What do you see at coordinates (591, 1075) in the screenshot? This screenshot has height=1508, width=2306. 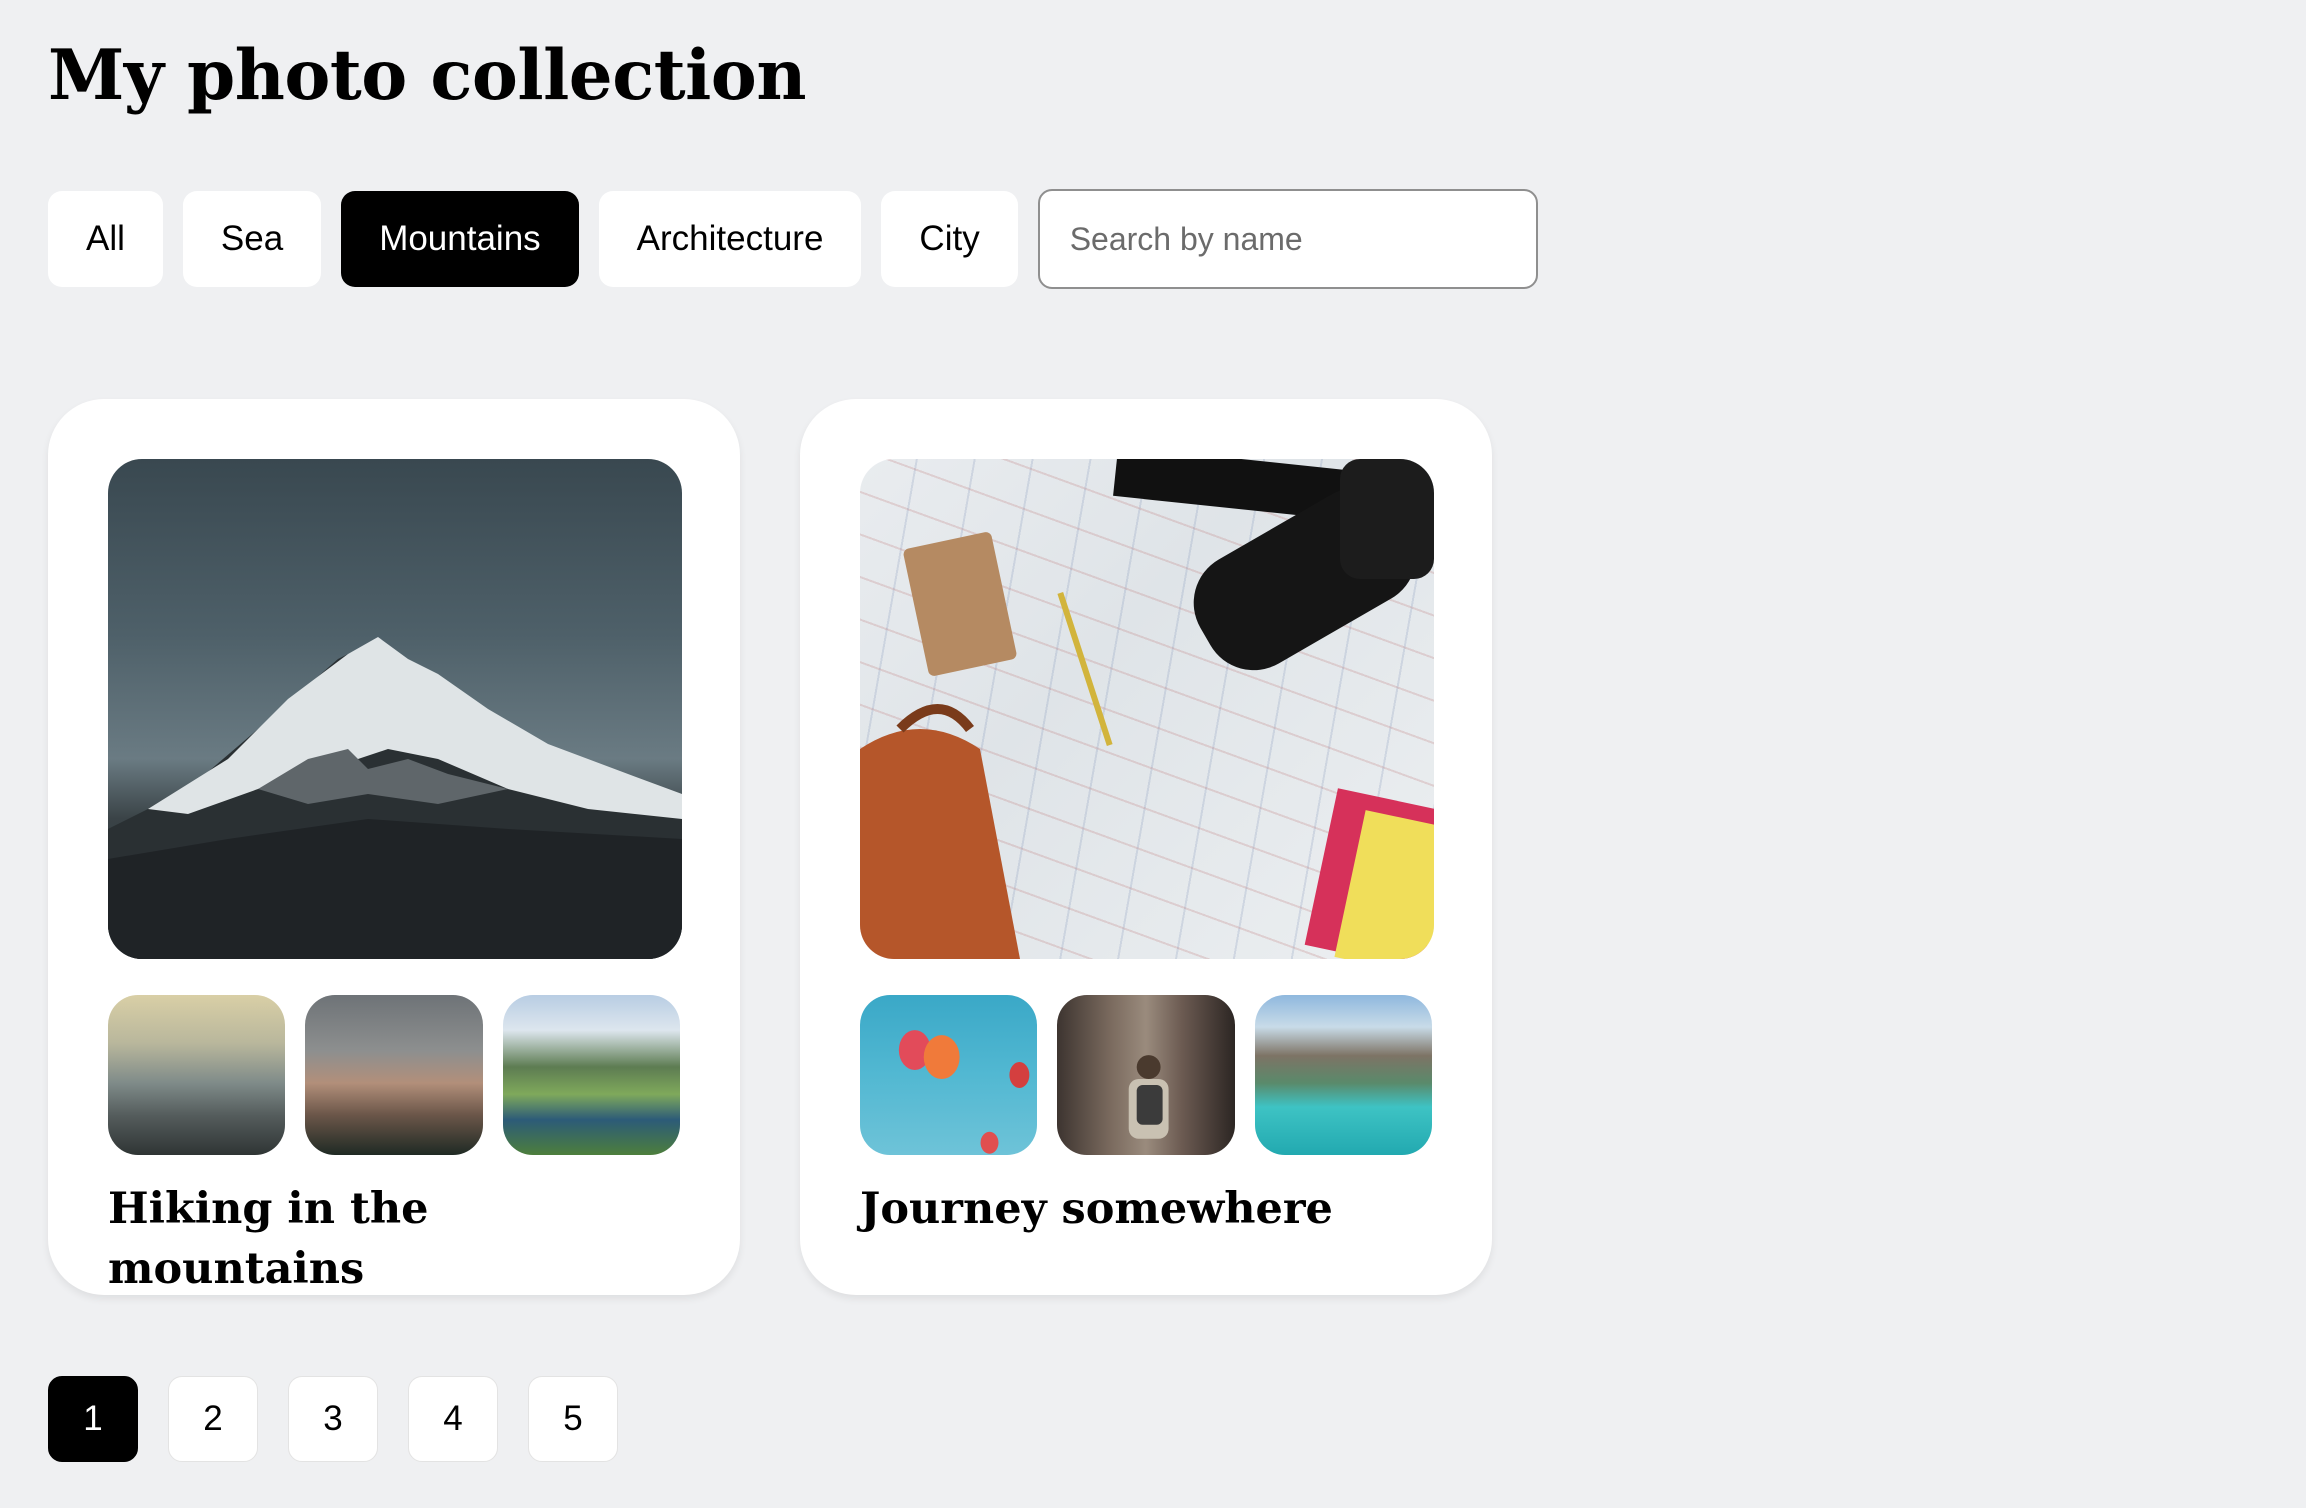 I see `thumbnail-alpine-lake` at bounding box center [591, 1075].